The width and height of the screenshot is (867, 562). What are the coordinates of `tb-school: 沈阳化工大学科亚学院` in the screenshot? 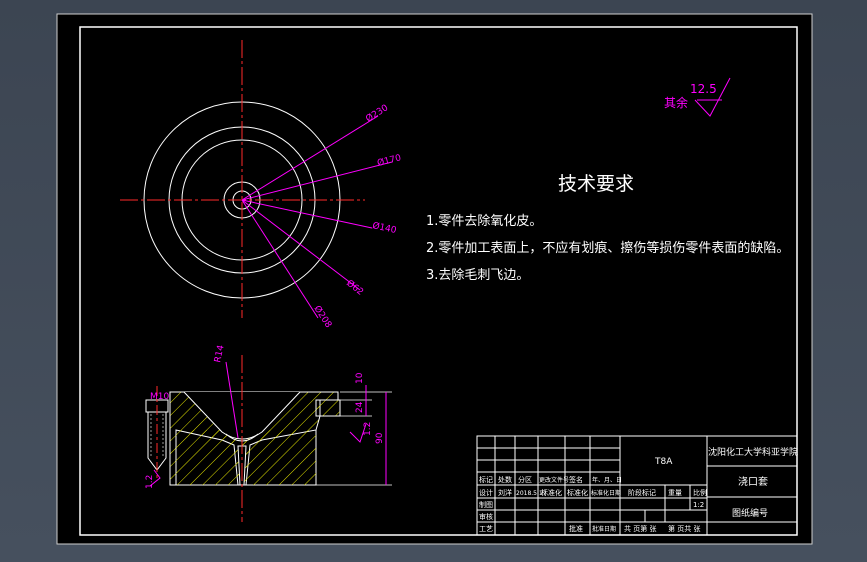 It's located at (753, 452).